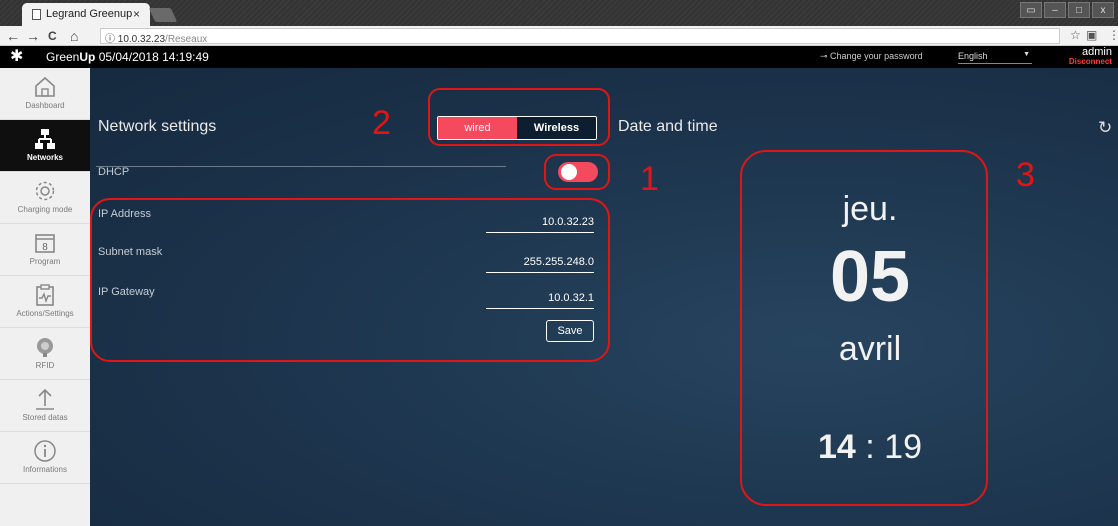  I want to click on close-window-icon: x, so click(1103, 10).